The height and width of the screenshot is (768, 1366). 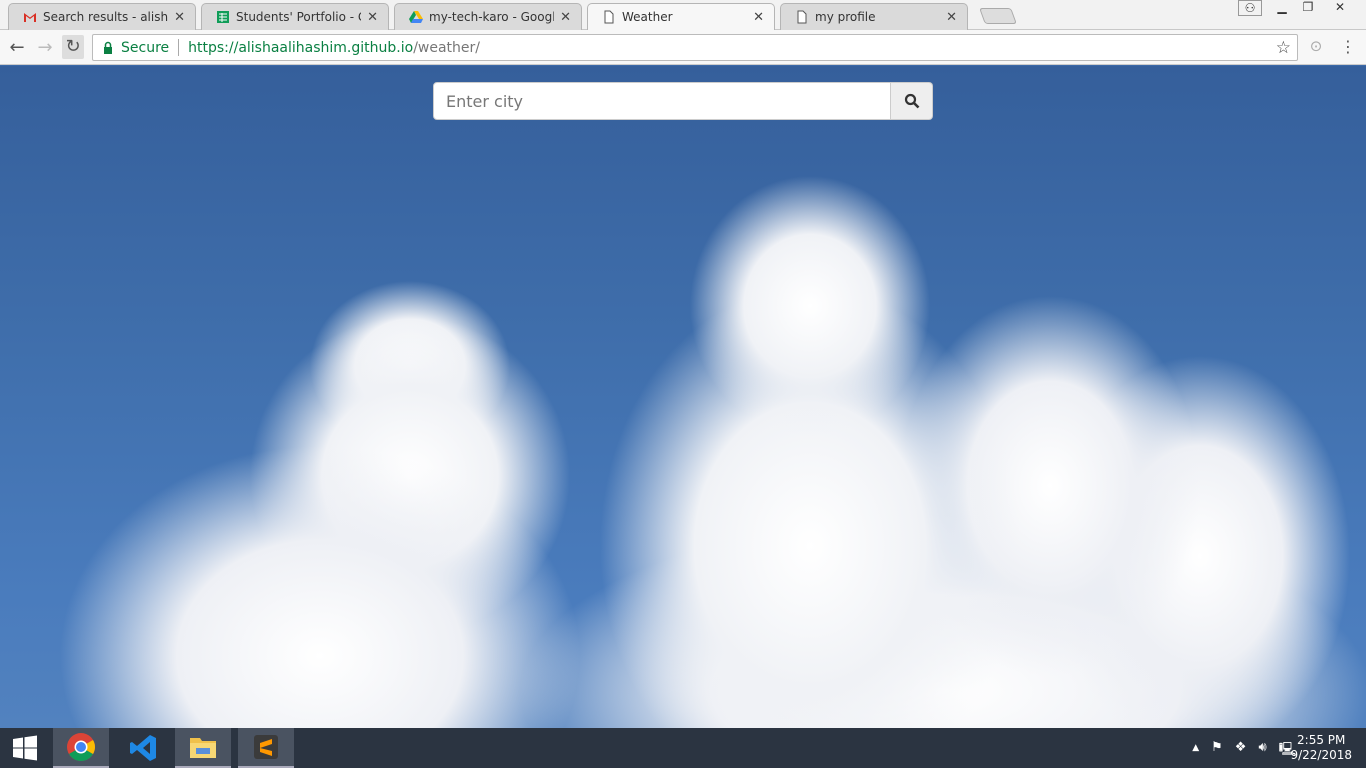 I want to click on start-button, so click(x=25, y=748).